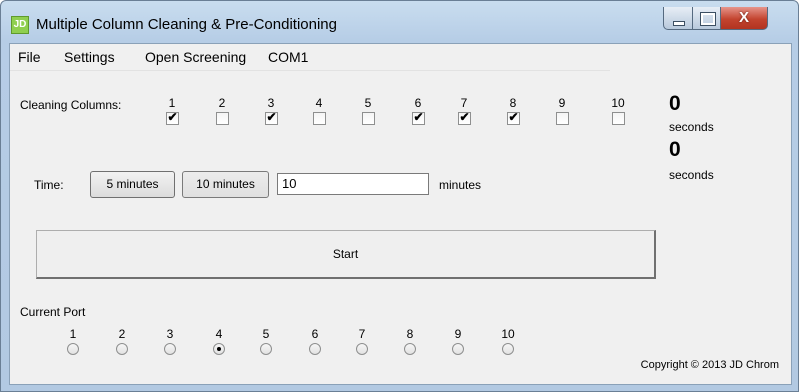 This screenshot has width=799, height=392. What do you see at coordinates (222, 103) in the screenshot?
I see `cleaning-column-number: 2` at bounding box center [222, 103].